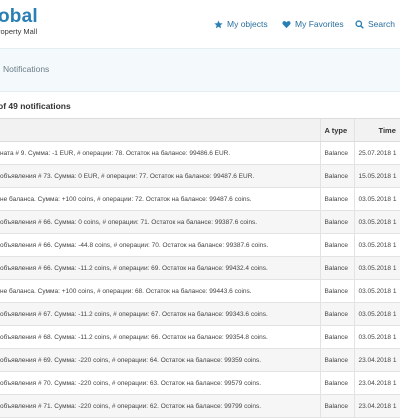  Describe the element at coordinates (160, 130) in the screenshot. I see `column-header-text` at that location.